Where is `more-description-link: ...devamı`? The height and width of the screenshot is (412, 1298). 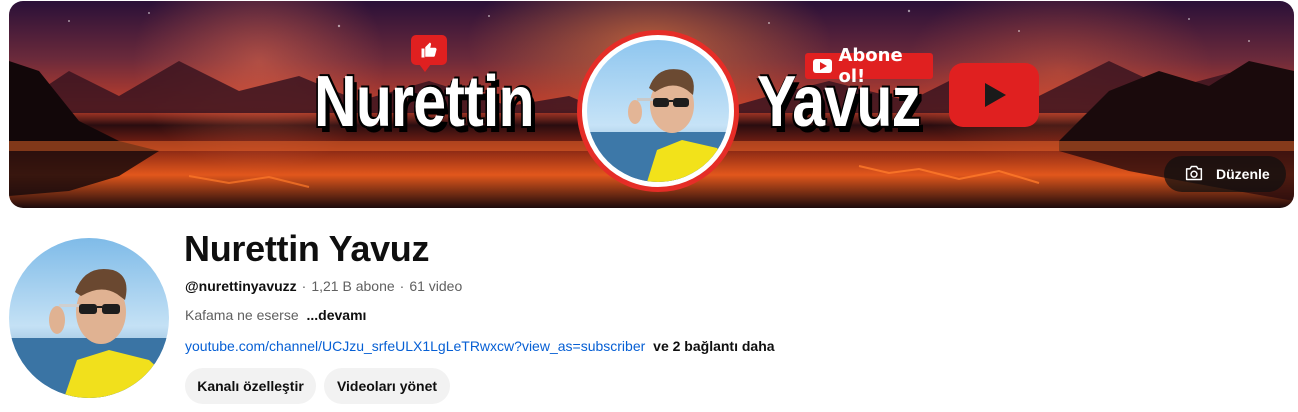 more-description-link: ...devamı is located at coordinates (337, 315).